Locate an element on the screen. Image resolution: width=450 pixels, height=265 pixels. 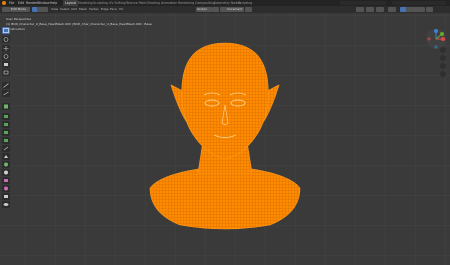
scene-selector is located at coordinates (363, 3).